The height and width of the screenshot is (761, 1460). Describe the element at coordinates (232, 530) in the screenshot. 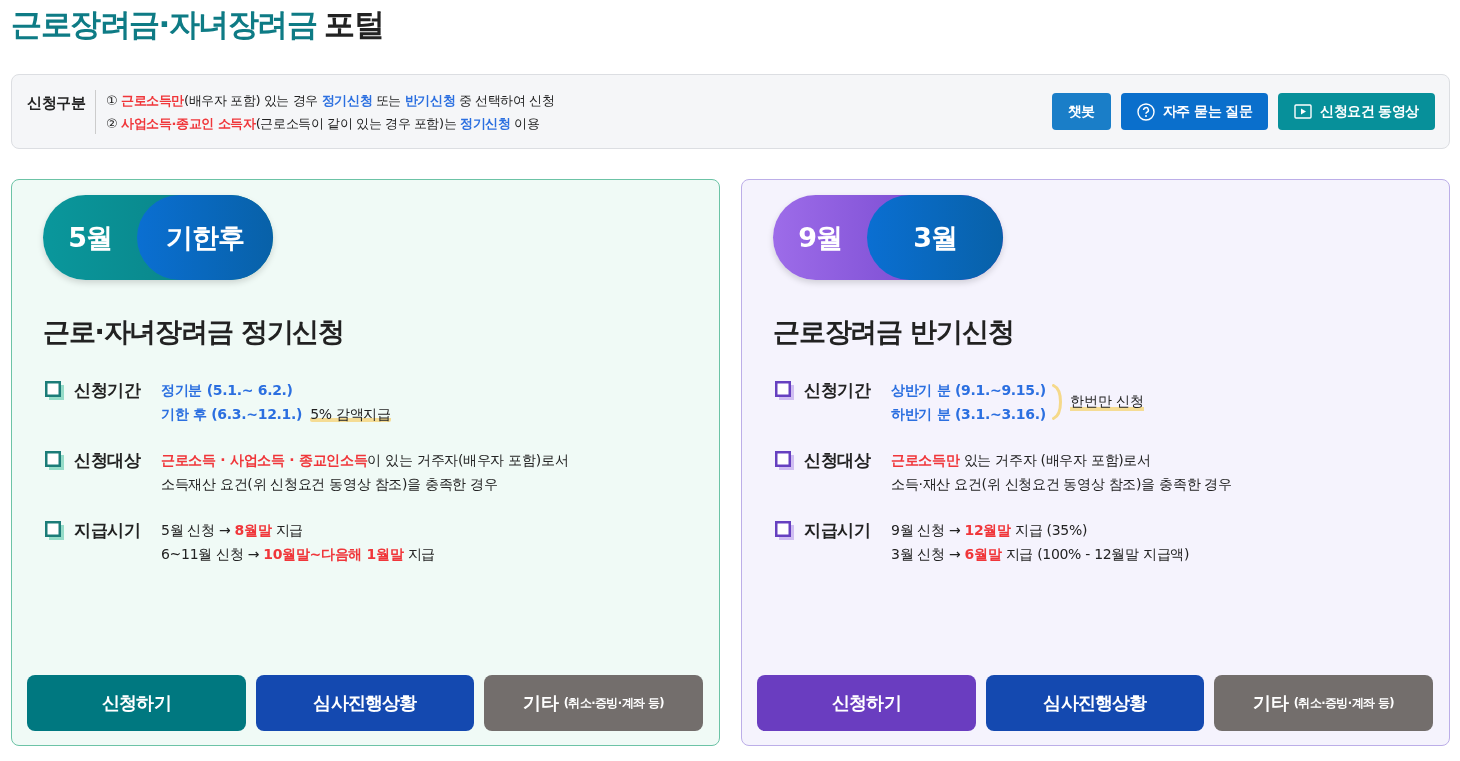

I see `row-text: 5월 신청 → 8월말 지급` at that location.